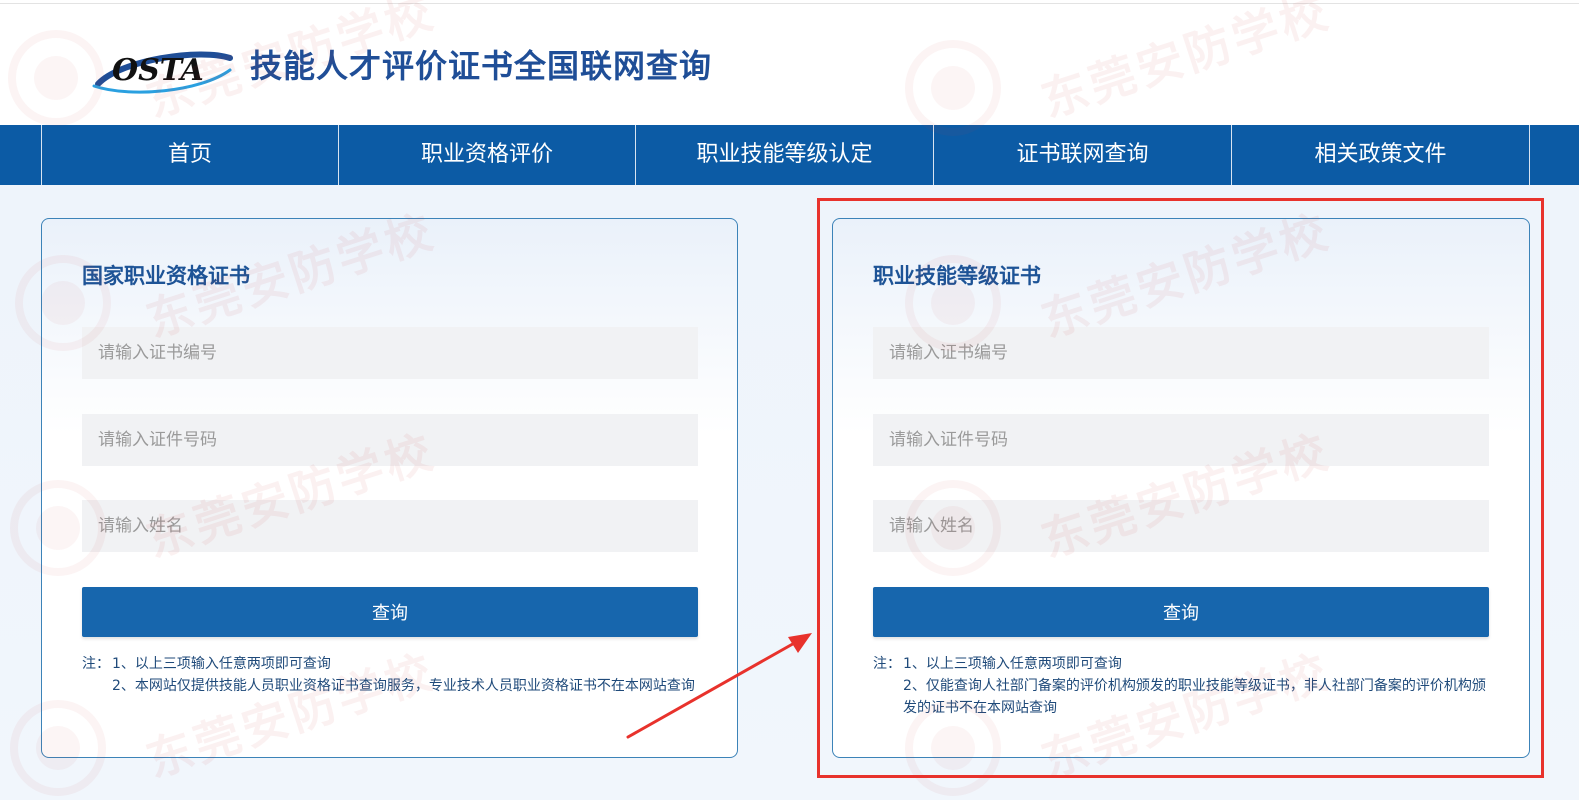  What do you see at coordinates (97, 686) in the screenshot?
I see `note-prefix` at bounding box center [97, 686].